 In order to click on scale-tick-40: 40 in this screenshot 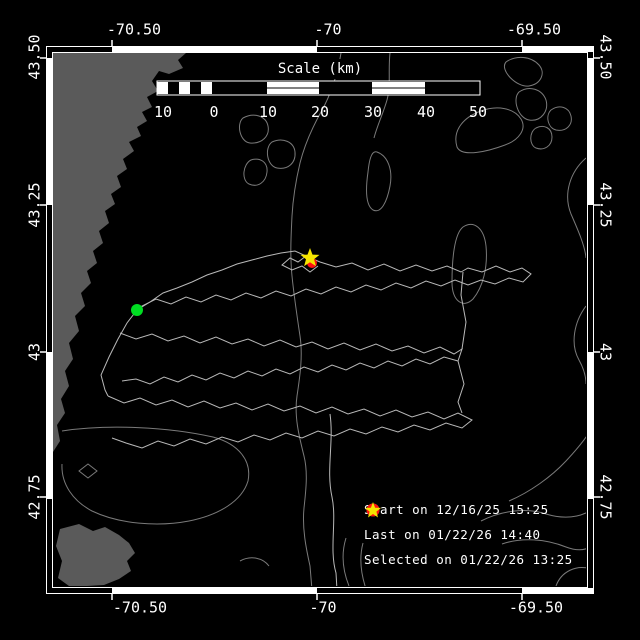, I will do `click(426, 112)`.